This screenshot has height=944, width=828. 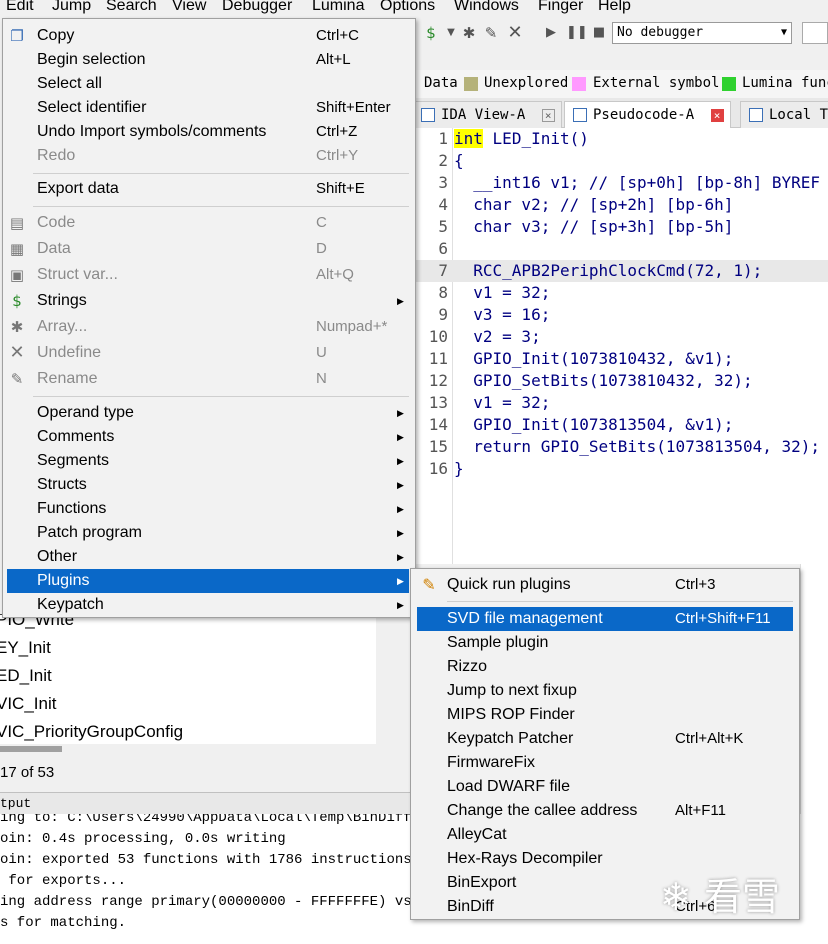 What do you see at coordinates (614, 7) in the screenshot?
I see `menu-help: Help` at bounding box center [614, 7].